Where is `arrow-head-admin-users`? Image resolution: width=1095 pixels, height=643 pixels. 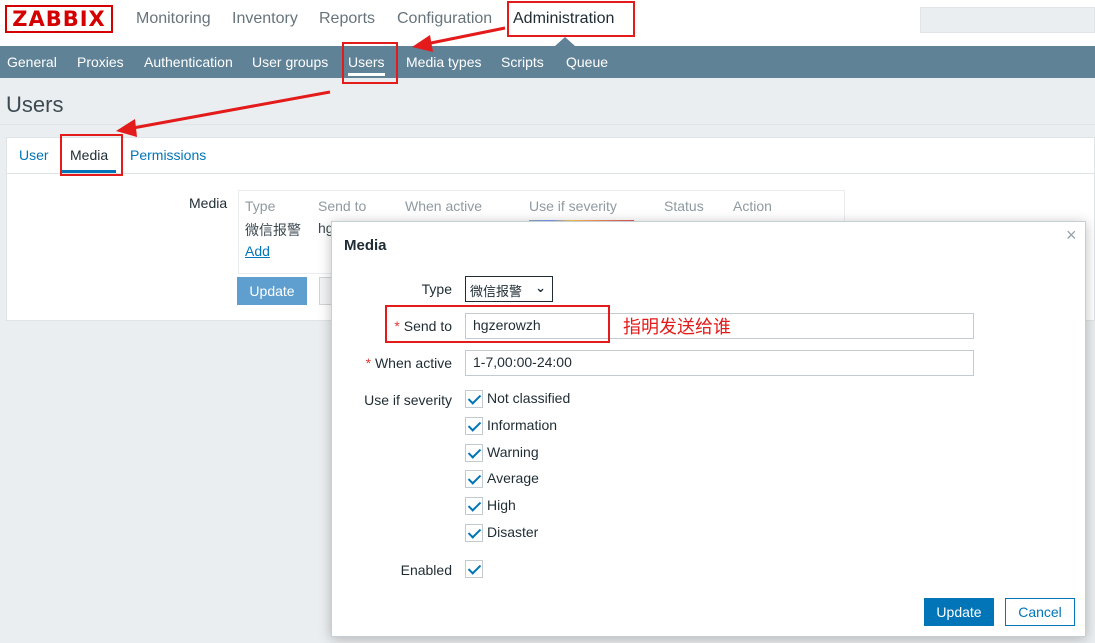 arrow-head-admin-users is located at coordinates (422, 43).